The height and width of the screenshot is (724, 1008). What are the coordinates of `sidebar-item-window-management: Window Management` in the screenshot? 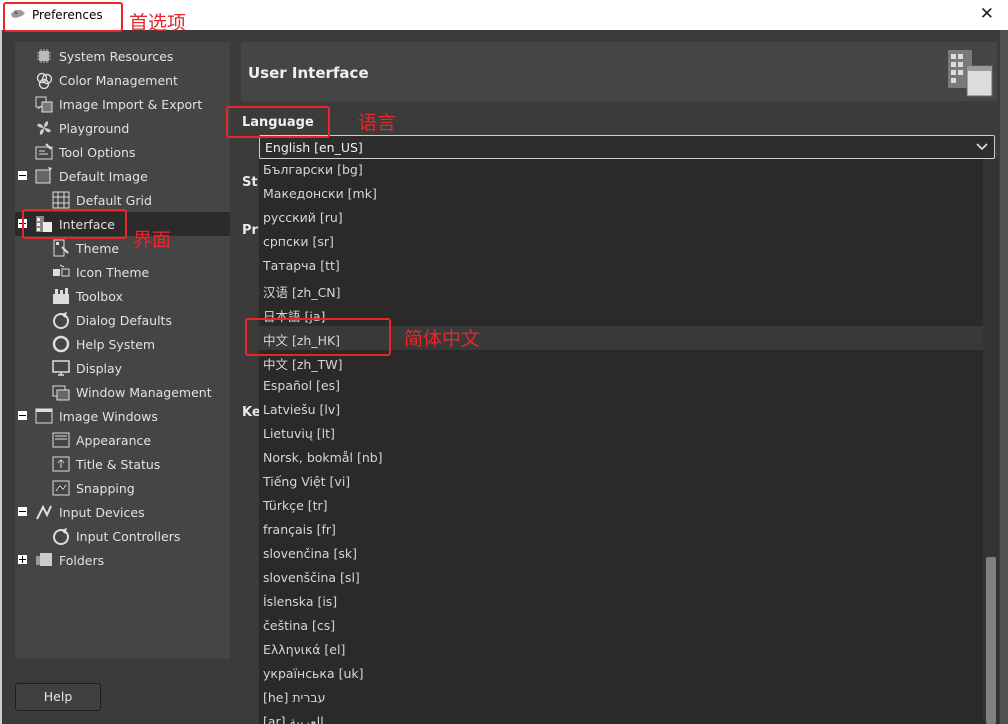 It's located at (122, 392).